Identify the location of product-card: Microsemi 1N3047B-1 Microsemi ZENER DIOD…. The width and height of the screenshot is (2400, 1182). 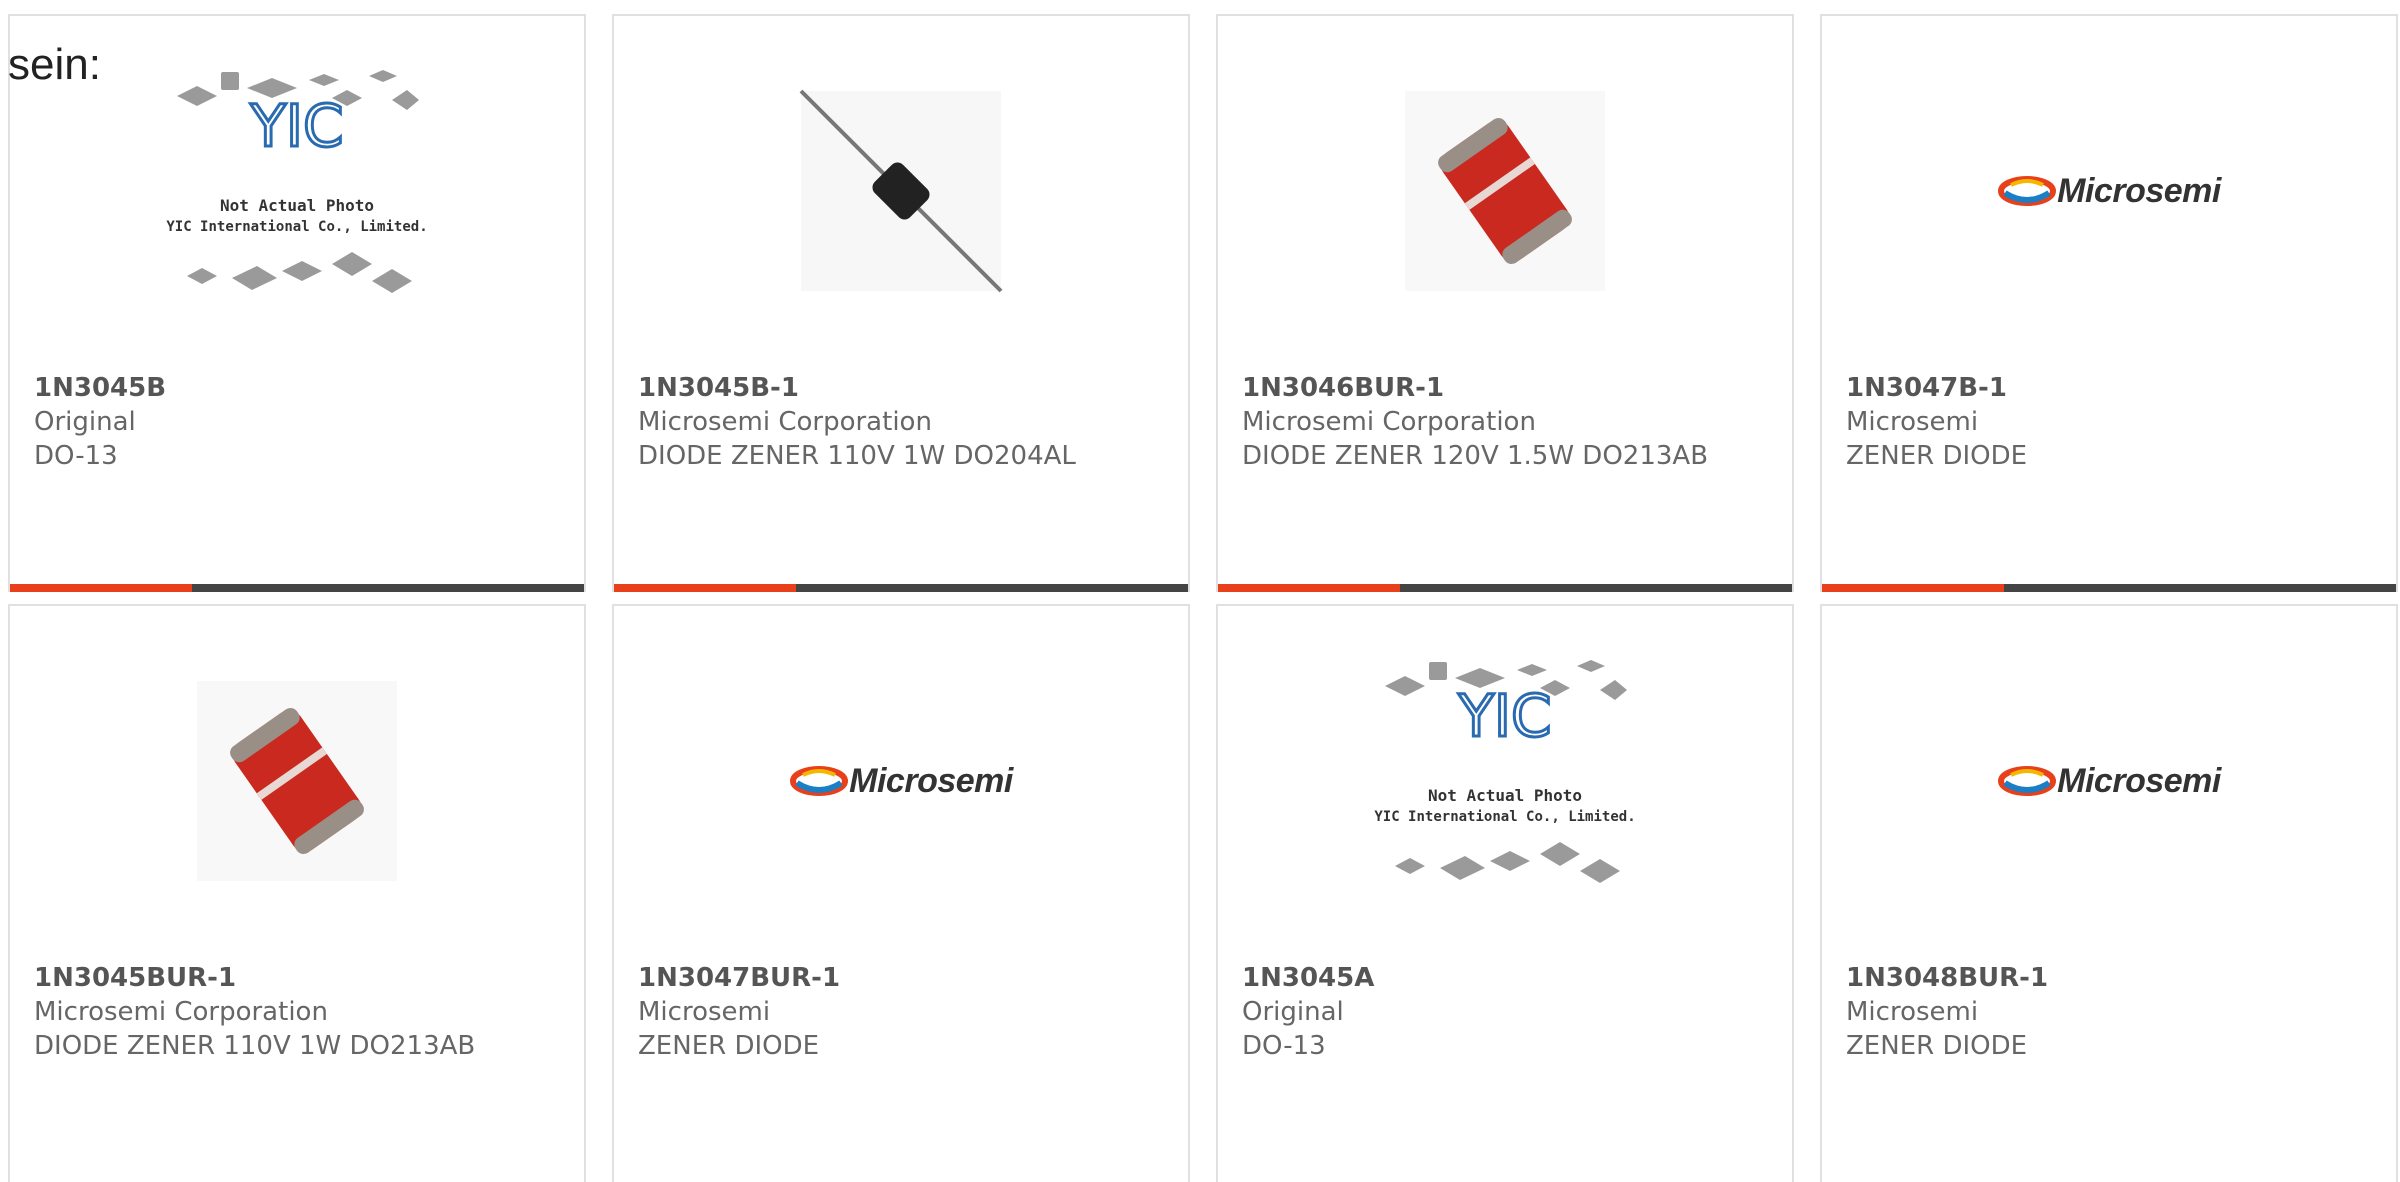
(2109, 303).